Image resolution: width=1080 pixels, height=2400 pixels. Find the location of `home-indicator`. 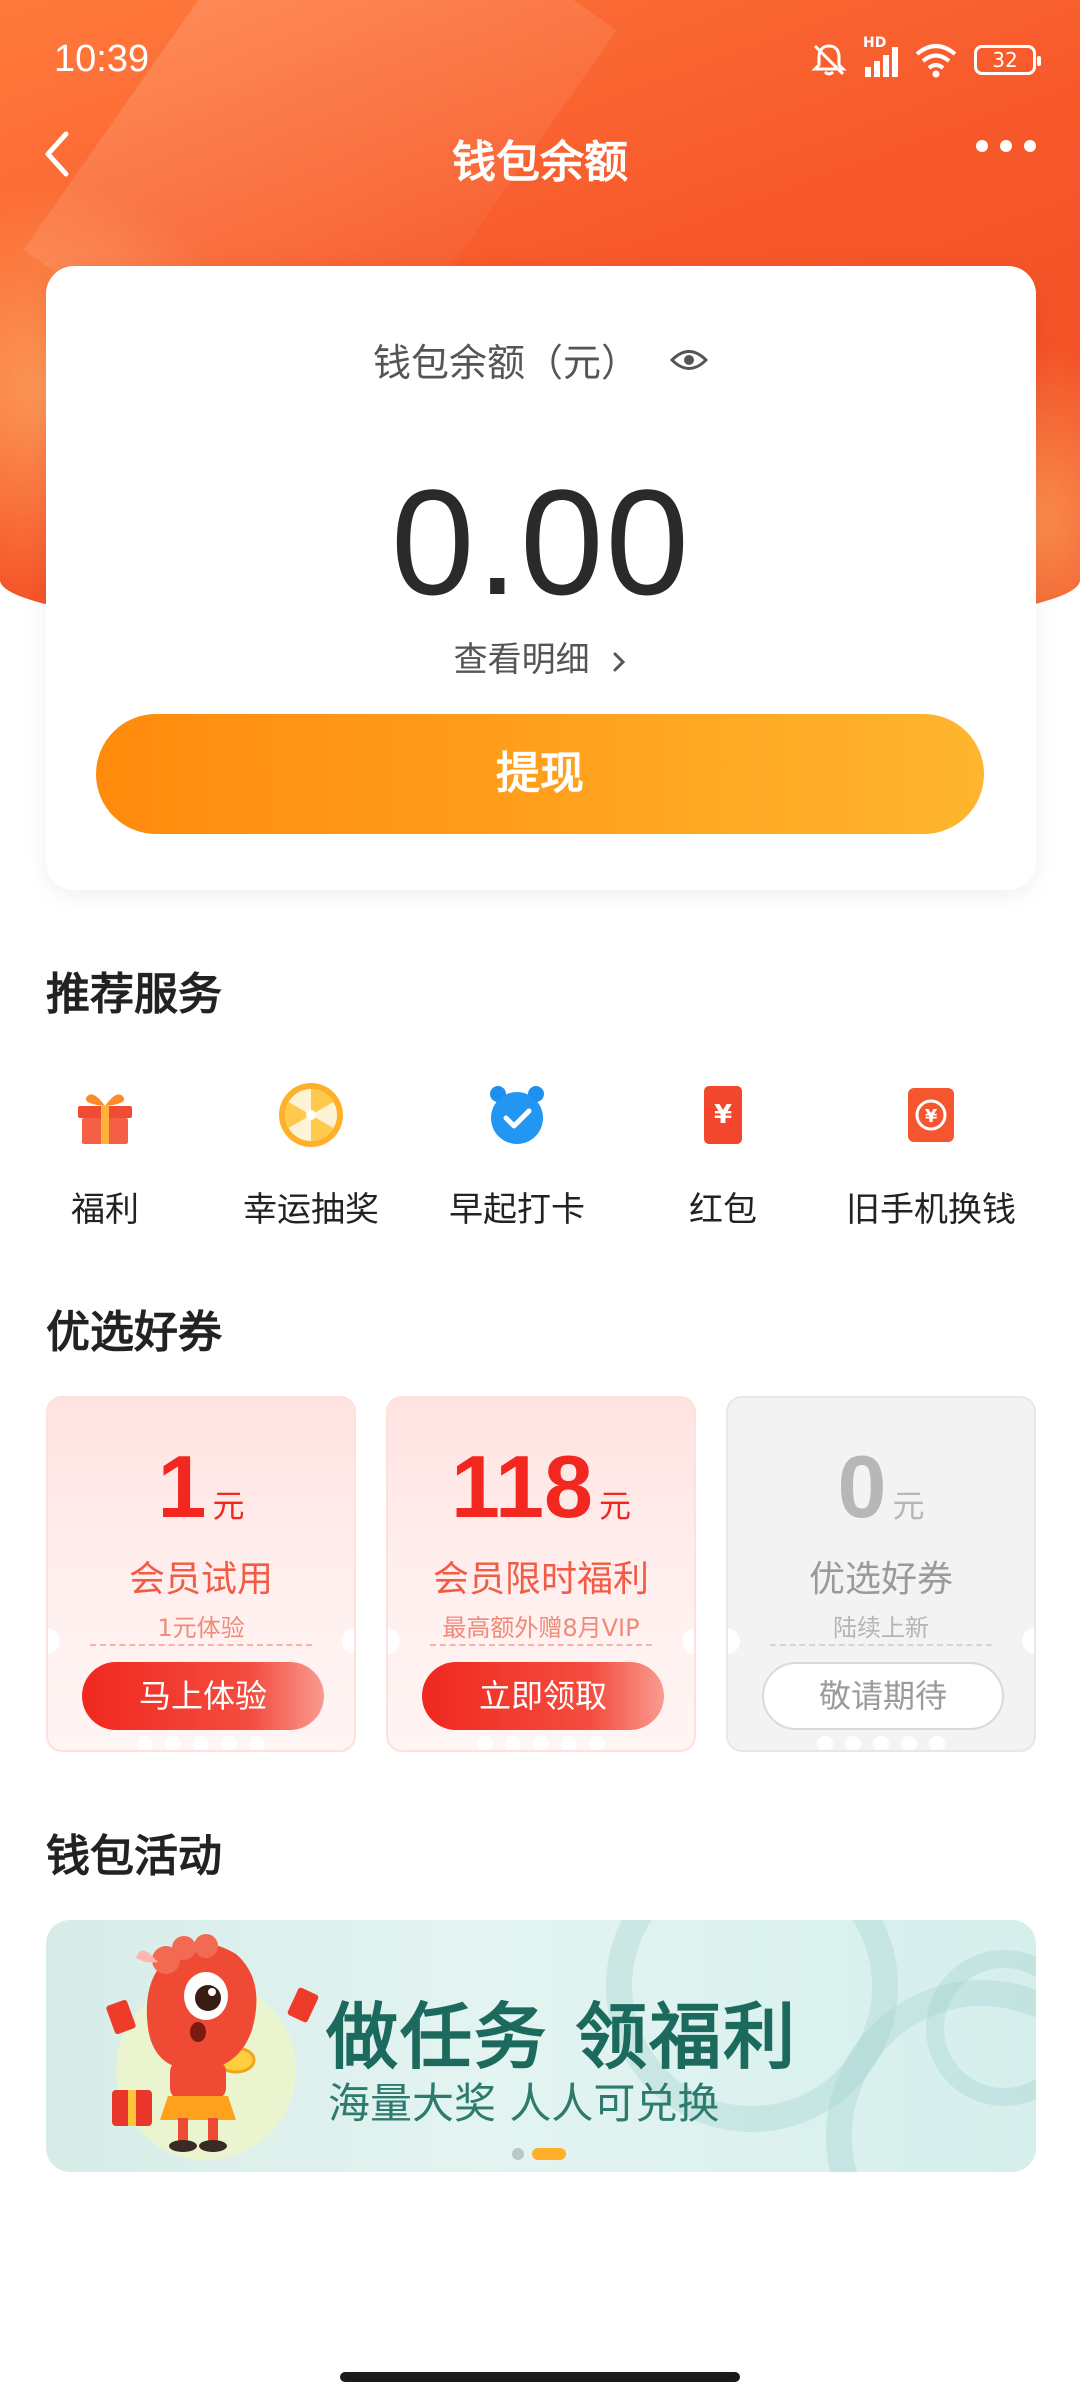

home-indicator is located at coordinates (540, 2377).